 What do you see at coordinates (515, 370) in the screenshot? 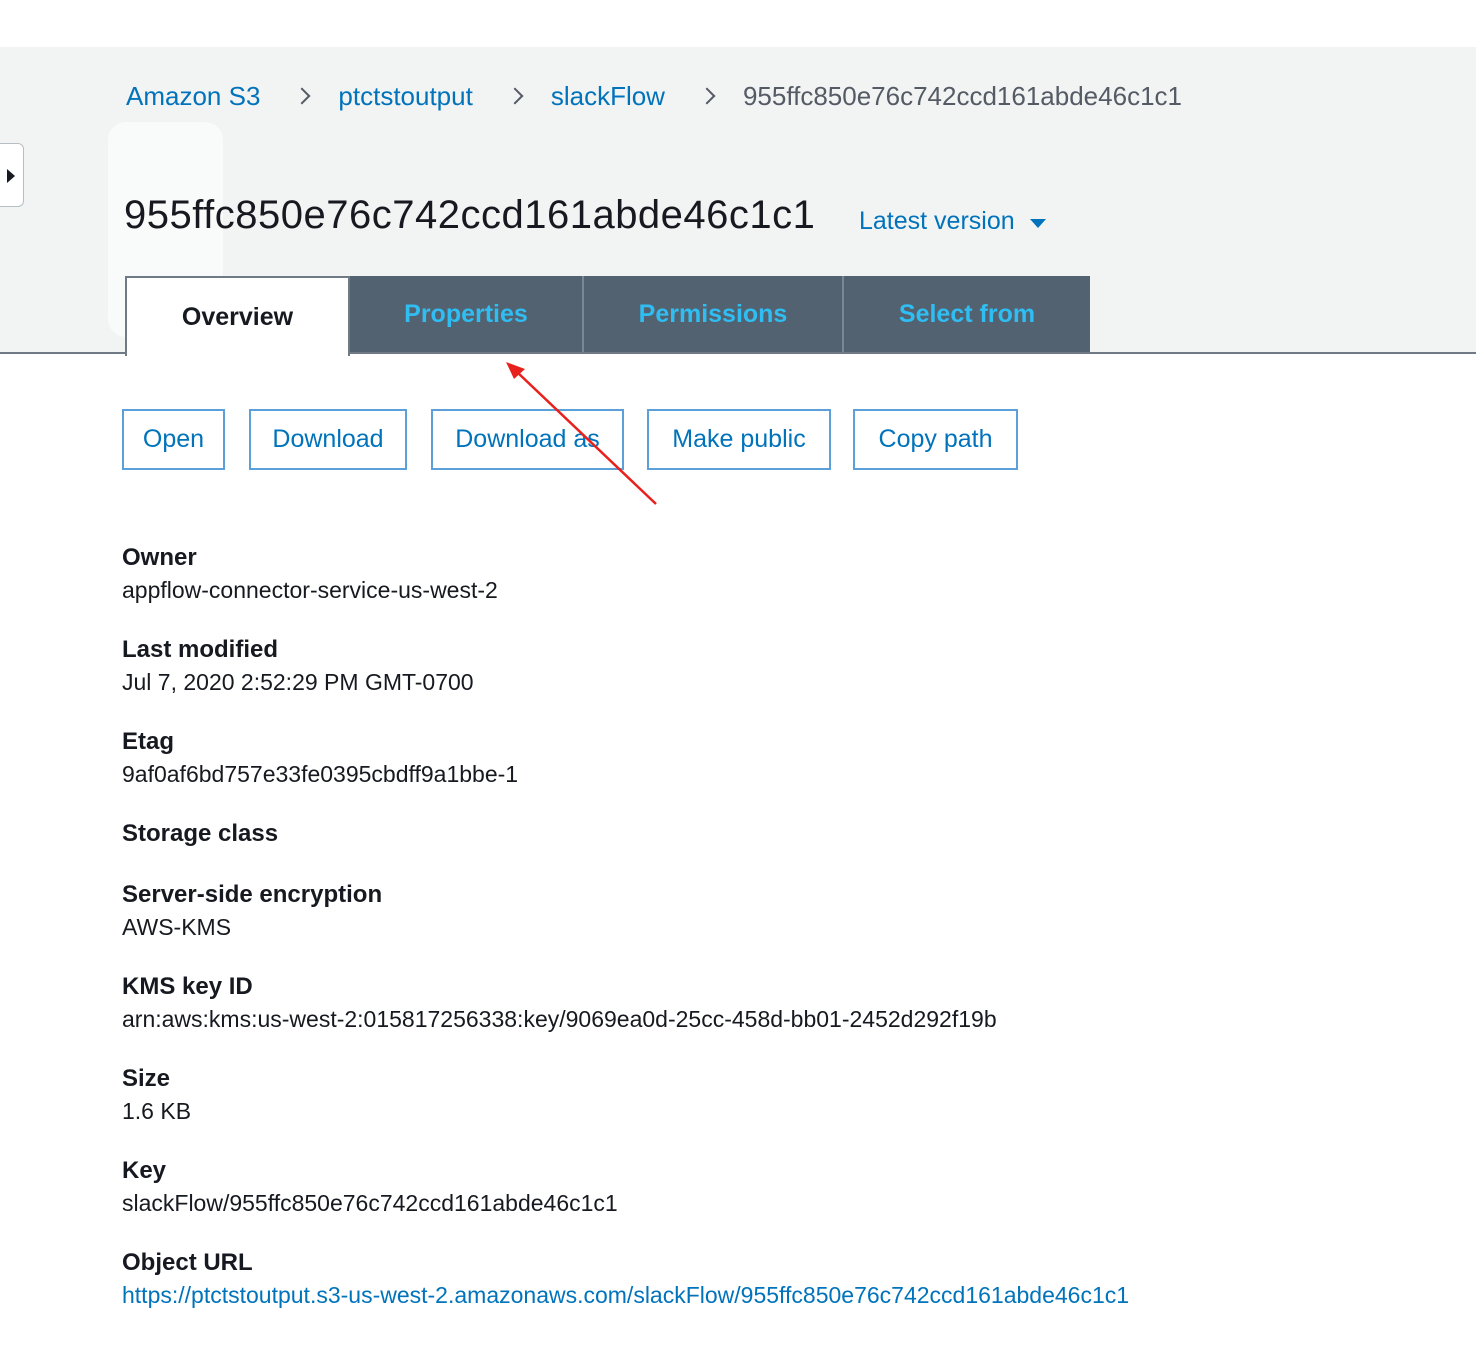
I see `annotation-arrow-head` at bounding box center [515, 370].